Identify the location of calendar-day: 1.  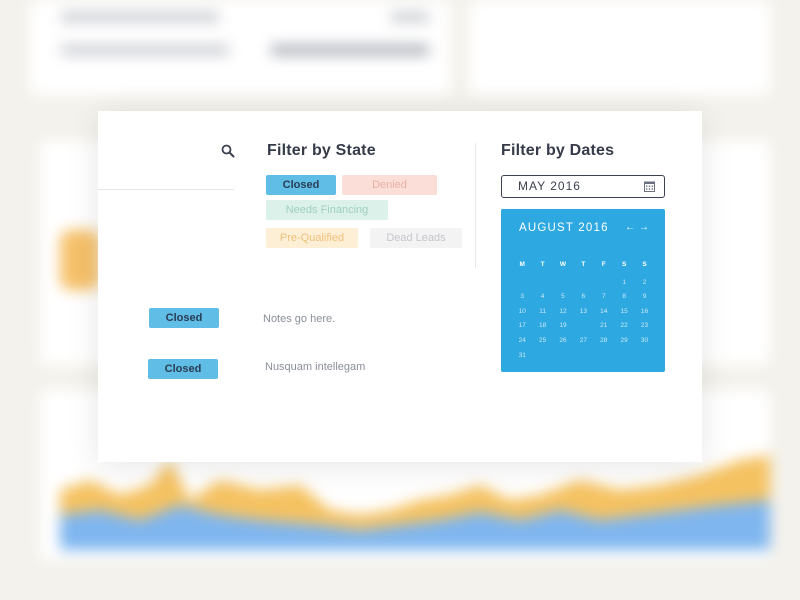
(624, 283).